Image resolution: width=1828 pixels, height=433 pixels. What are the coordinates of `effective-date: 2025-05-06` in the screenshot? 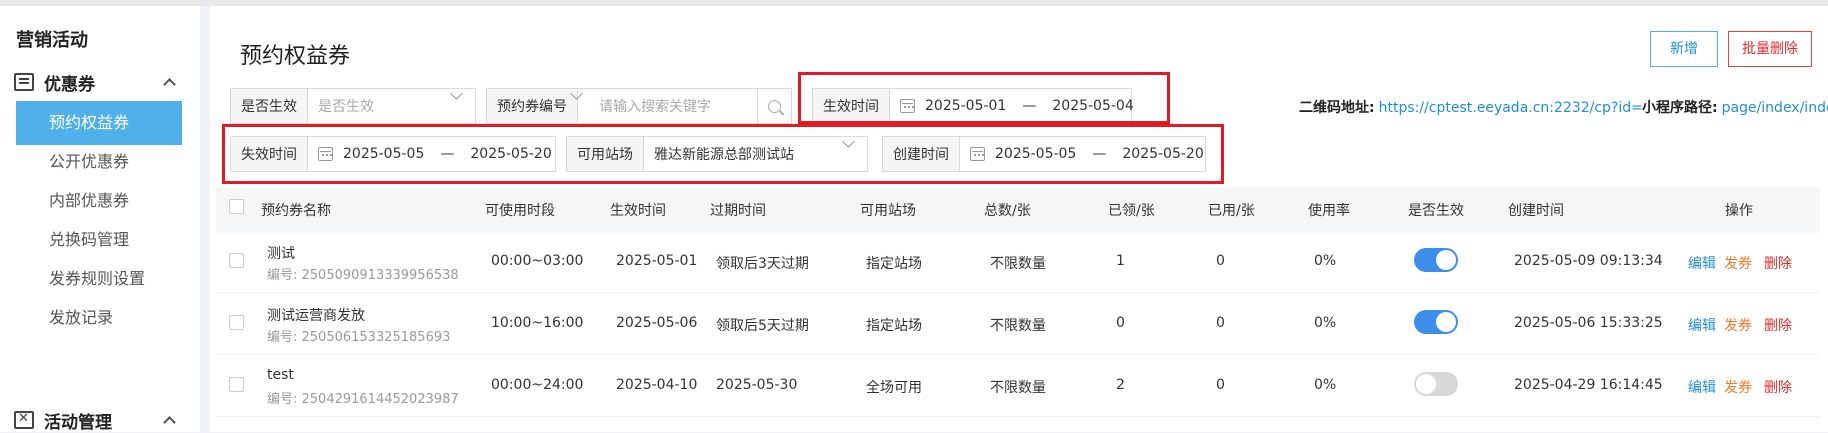 It's located at (657, 323).